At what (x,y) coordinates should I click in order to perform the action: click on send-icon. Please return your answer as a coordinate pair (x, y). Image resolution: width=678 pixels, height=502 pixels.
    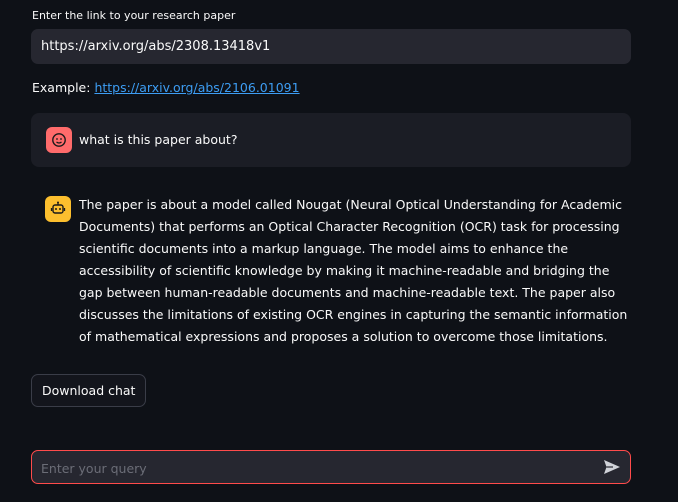
    Looking at the image, I should click on (612, 467).